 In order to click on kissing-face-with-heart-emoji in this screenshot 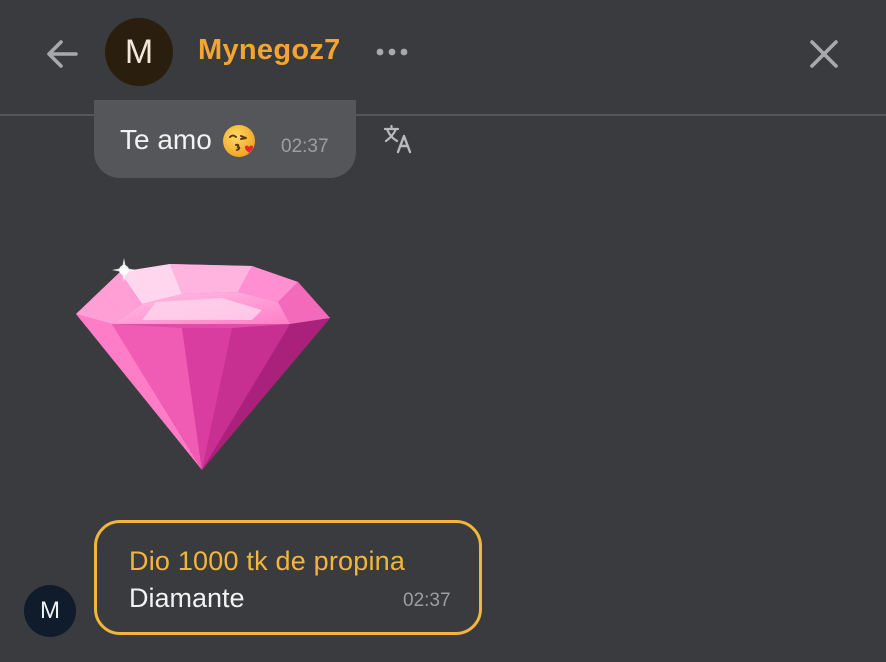, I will do `click(239, 141)`.